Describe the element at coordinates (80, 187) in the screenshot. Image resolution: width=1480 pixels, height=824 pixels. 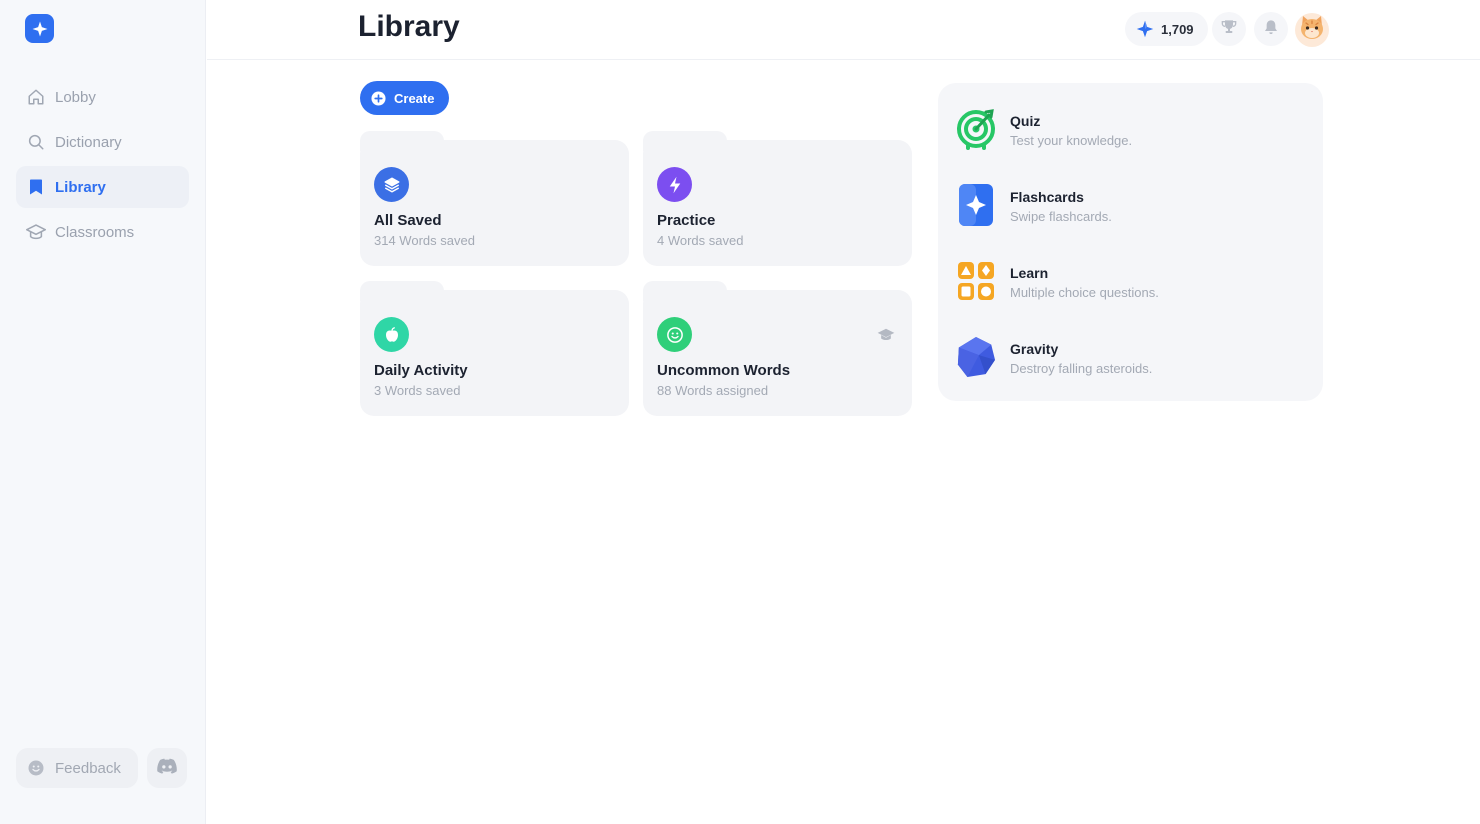
I see `sidebar-item-label: Library` at that location.